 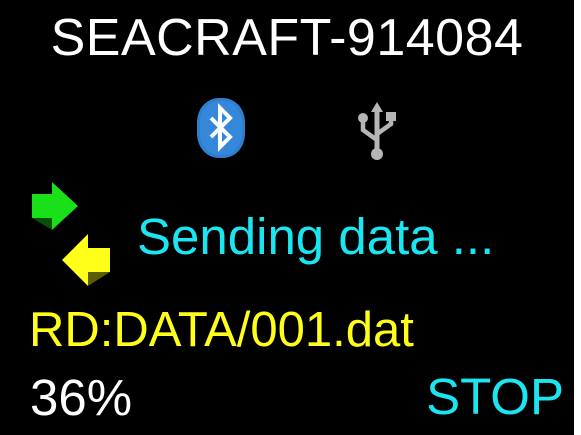 What do you see at coordinates (287, 38) in the screenshot?
I see `device-title: SEACRAFT-914084` at bounding box center [287, 38].